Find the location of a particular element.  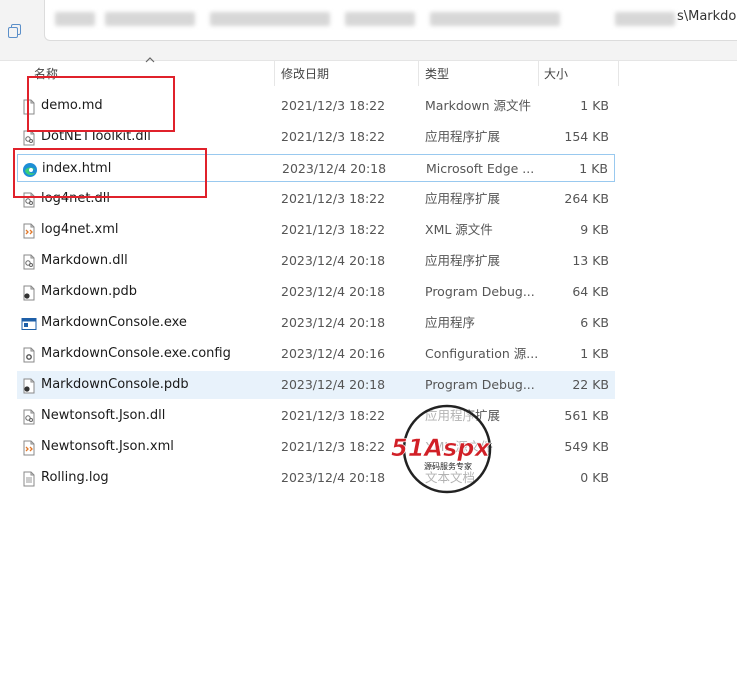

file-row: Markdown.dll 2023/12/4 20:18 应用程序扩展 13 KB is located at coordinates (316, 261).